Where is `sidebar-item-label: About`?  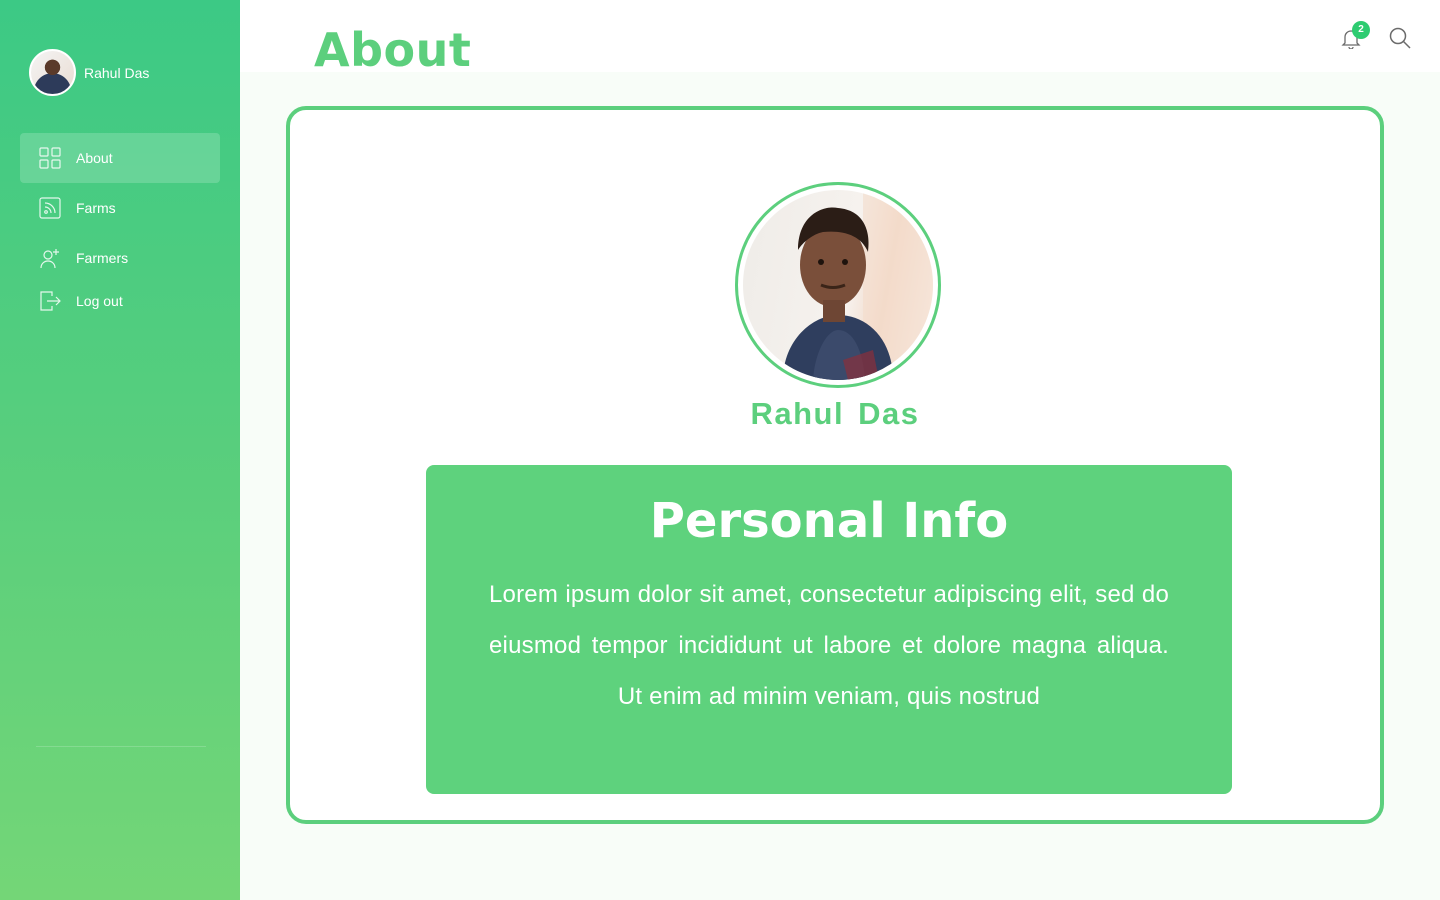 sidebar-item-label: About is located at coordinates (94, 158).